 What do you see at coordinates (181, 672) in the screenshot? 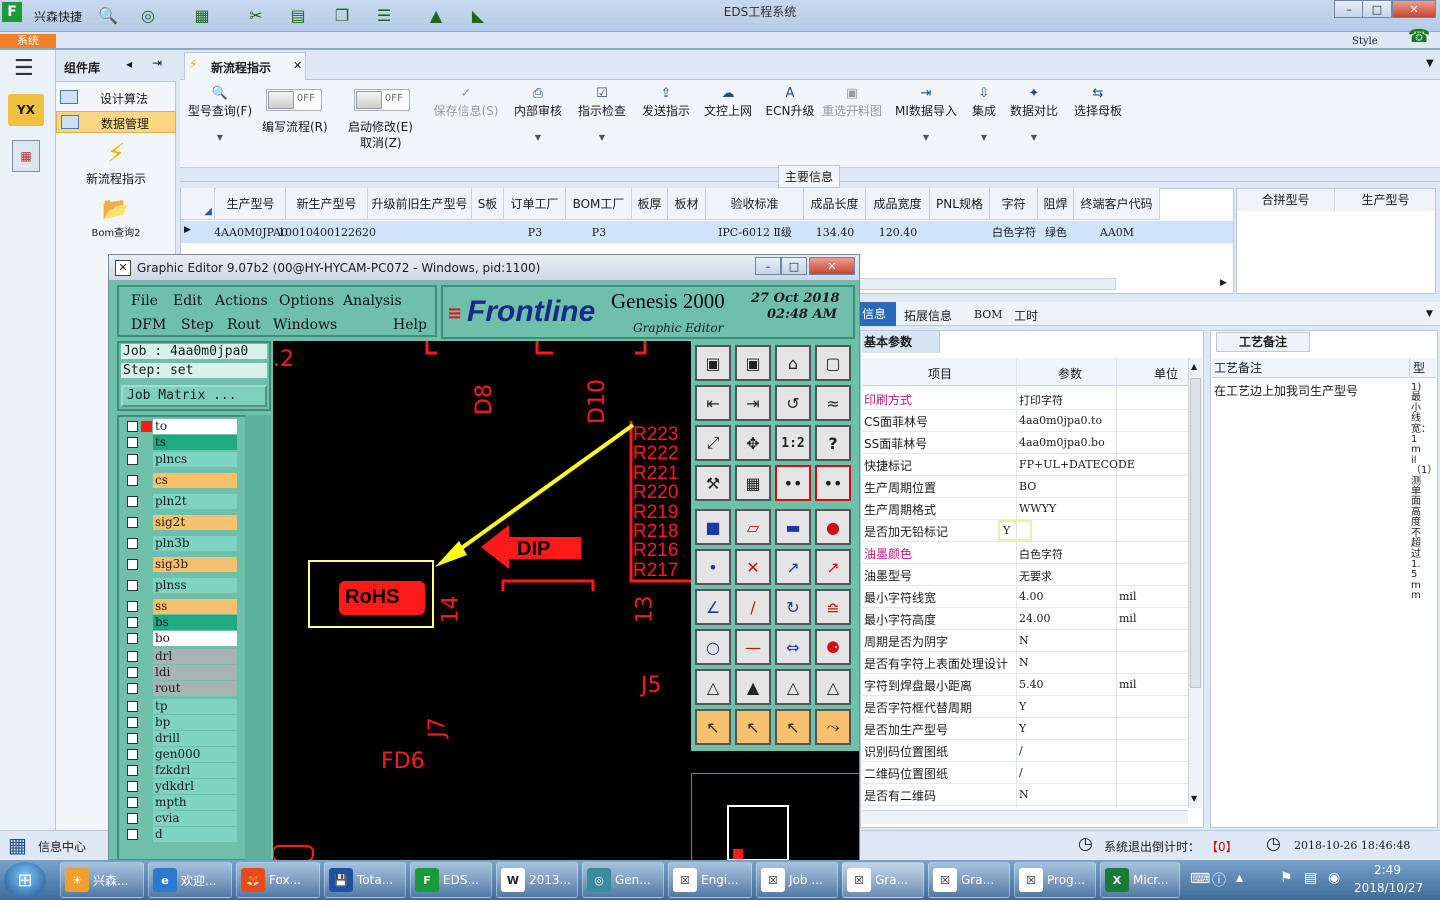
I see `layer-row: ldi` at bounding box center [181, 672].